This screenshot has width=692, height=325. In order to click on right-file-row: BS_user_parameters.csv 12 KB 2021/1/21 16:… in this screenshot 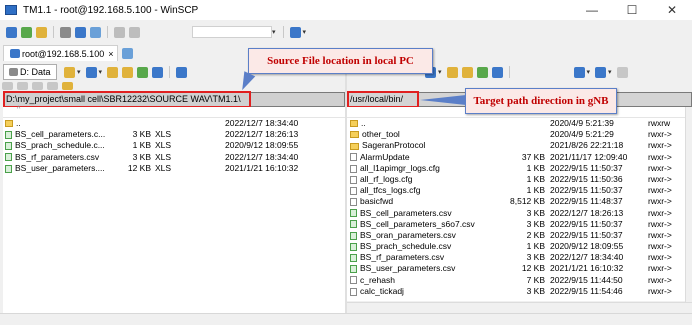, I will do `click(516, 268)`.